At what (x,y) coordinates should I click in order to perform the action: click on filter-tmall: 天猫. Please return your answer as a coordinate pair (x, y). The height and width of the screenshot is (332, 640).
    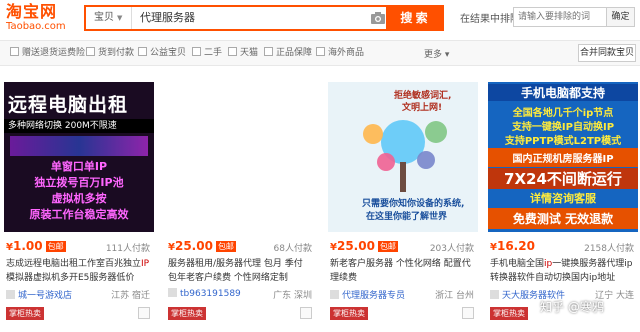
    Looking at the image, I should click on (243, 53).